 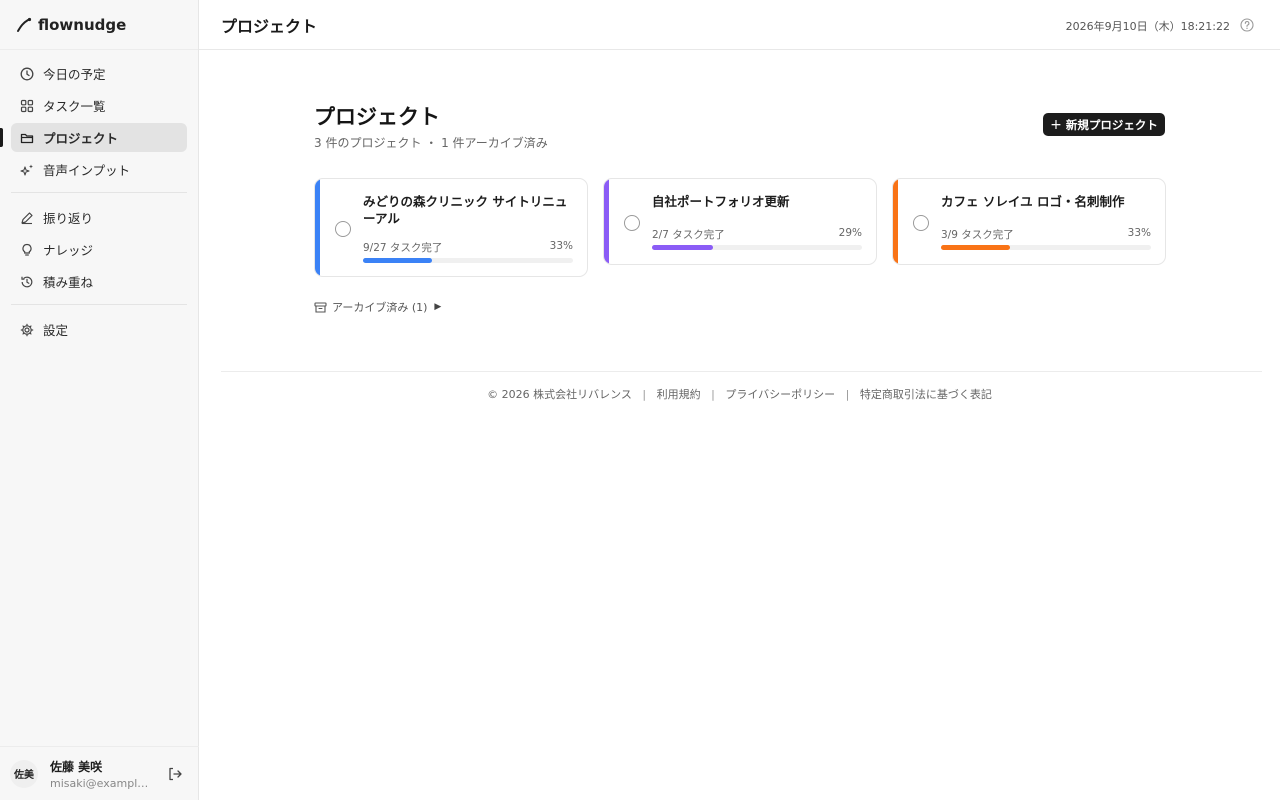 What do you see at coordinates (739, 25) in the screenshot?
I see `top-bar: プロジェクト 2026年9月10日（木）18:21:22` at bounding box center [739, 25].